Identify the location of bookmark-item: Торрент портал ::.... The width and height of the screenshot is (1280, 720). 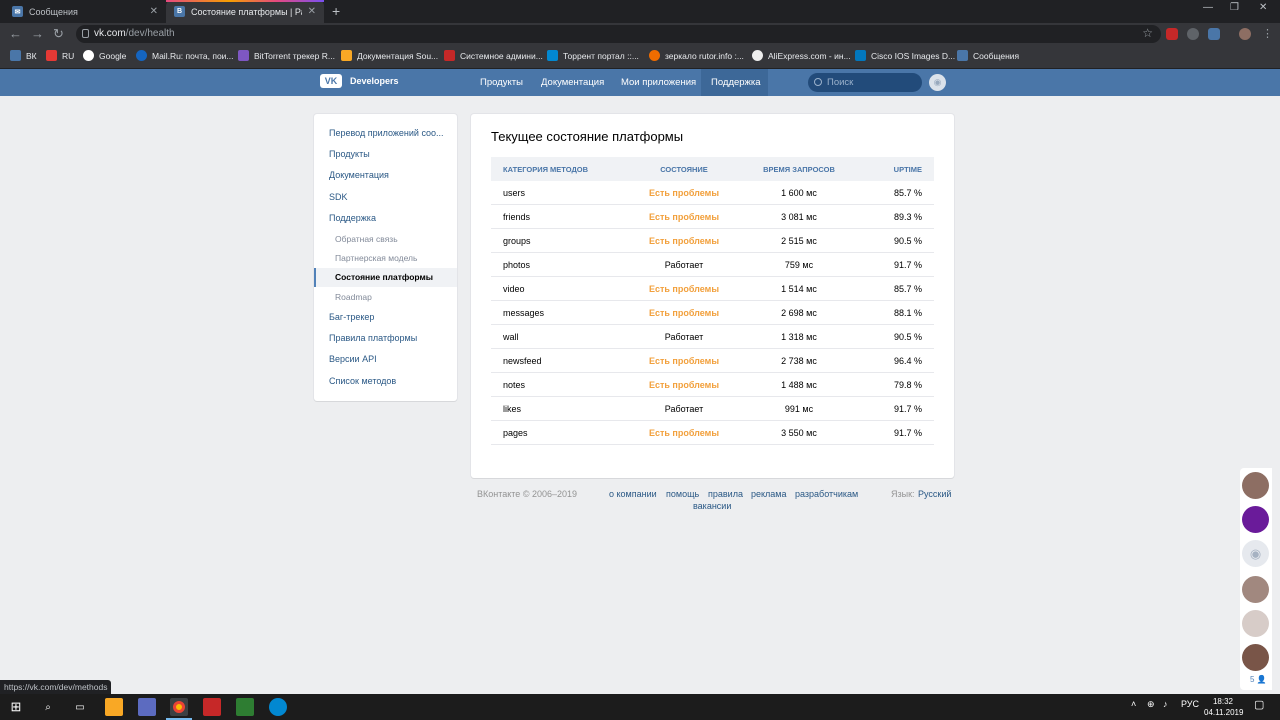
(593, 55).